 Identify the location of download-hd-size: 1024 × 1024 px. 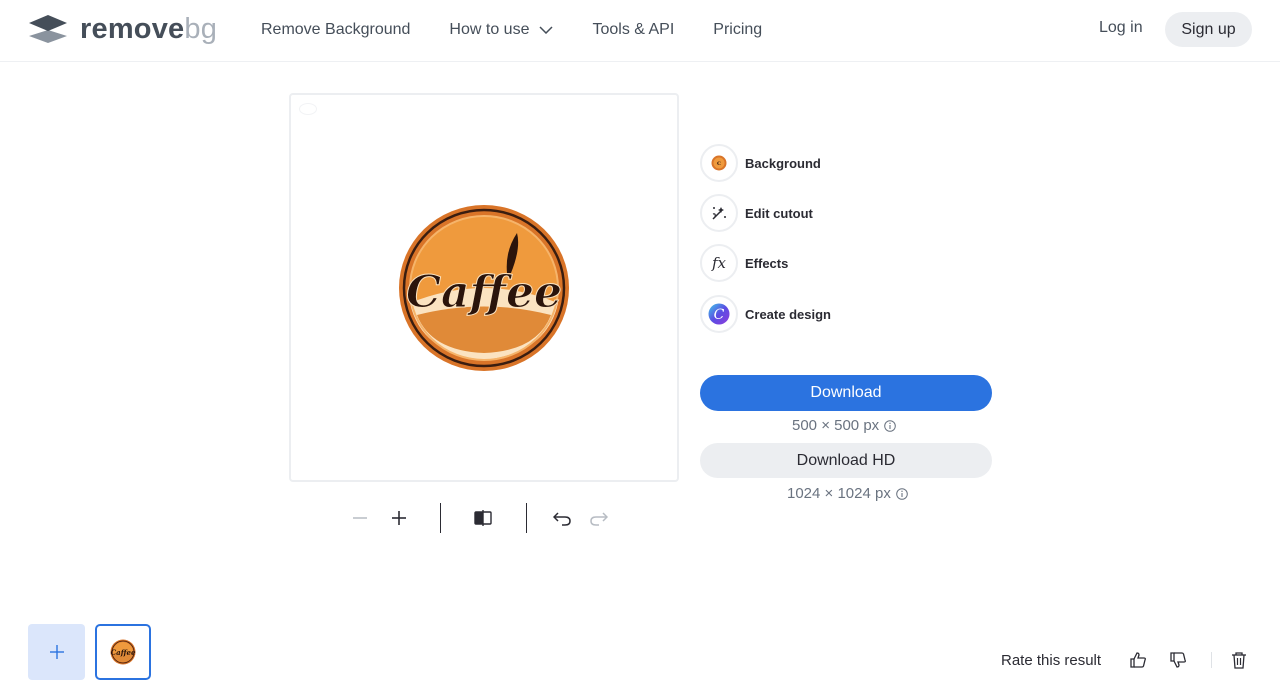
(847, 493).